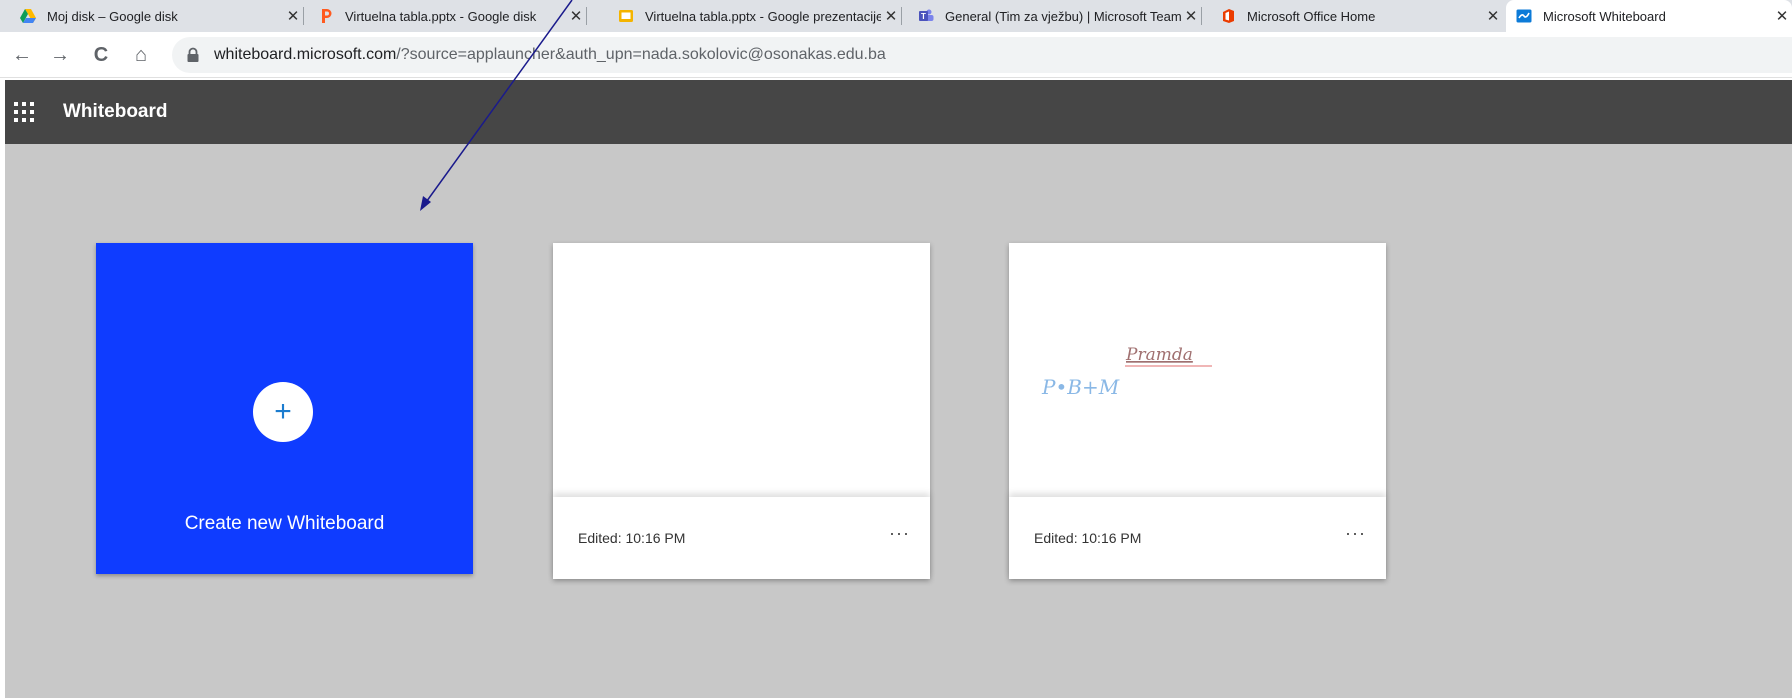  I want to click on forward-button: →, so click(60, 55).